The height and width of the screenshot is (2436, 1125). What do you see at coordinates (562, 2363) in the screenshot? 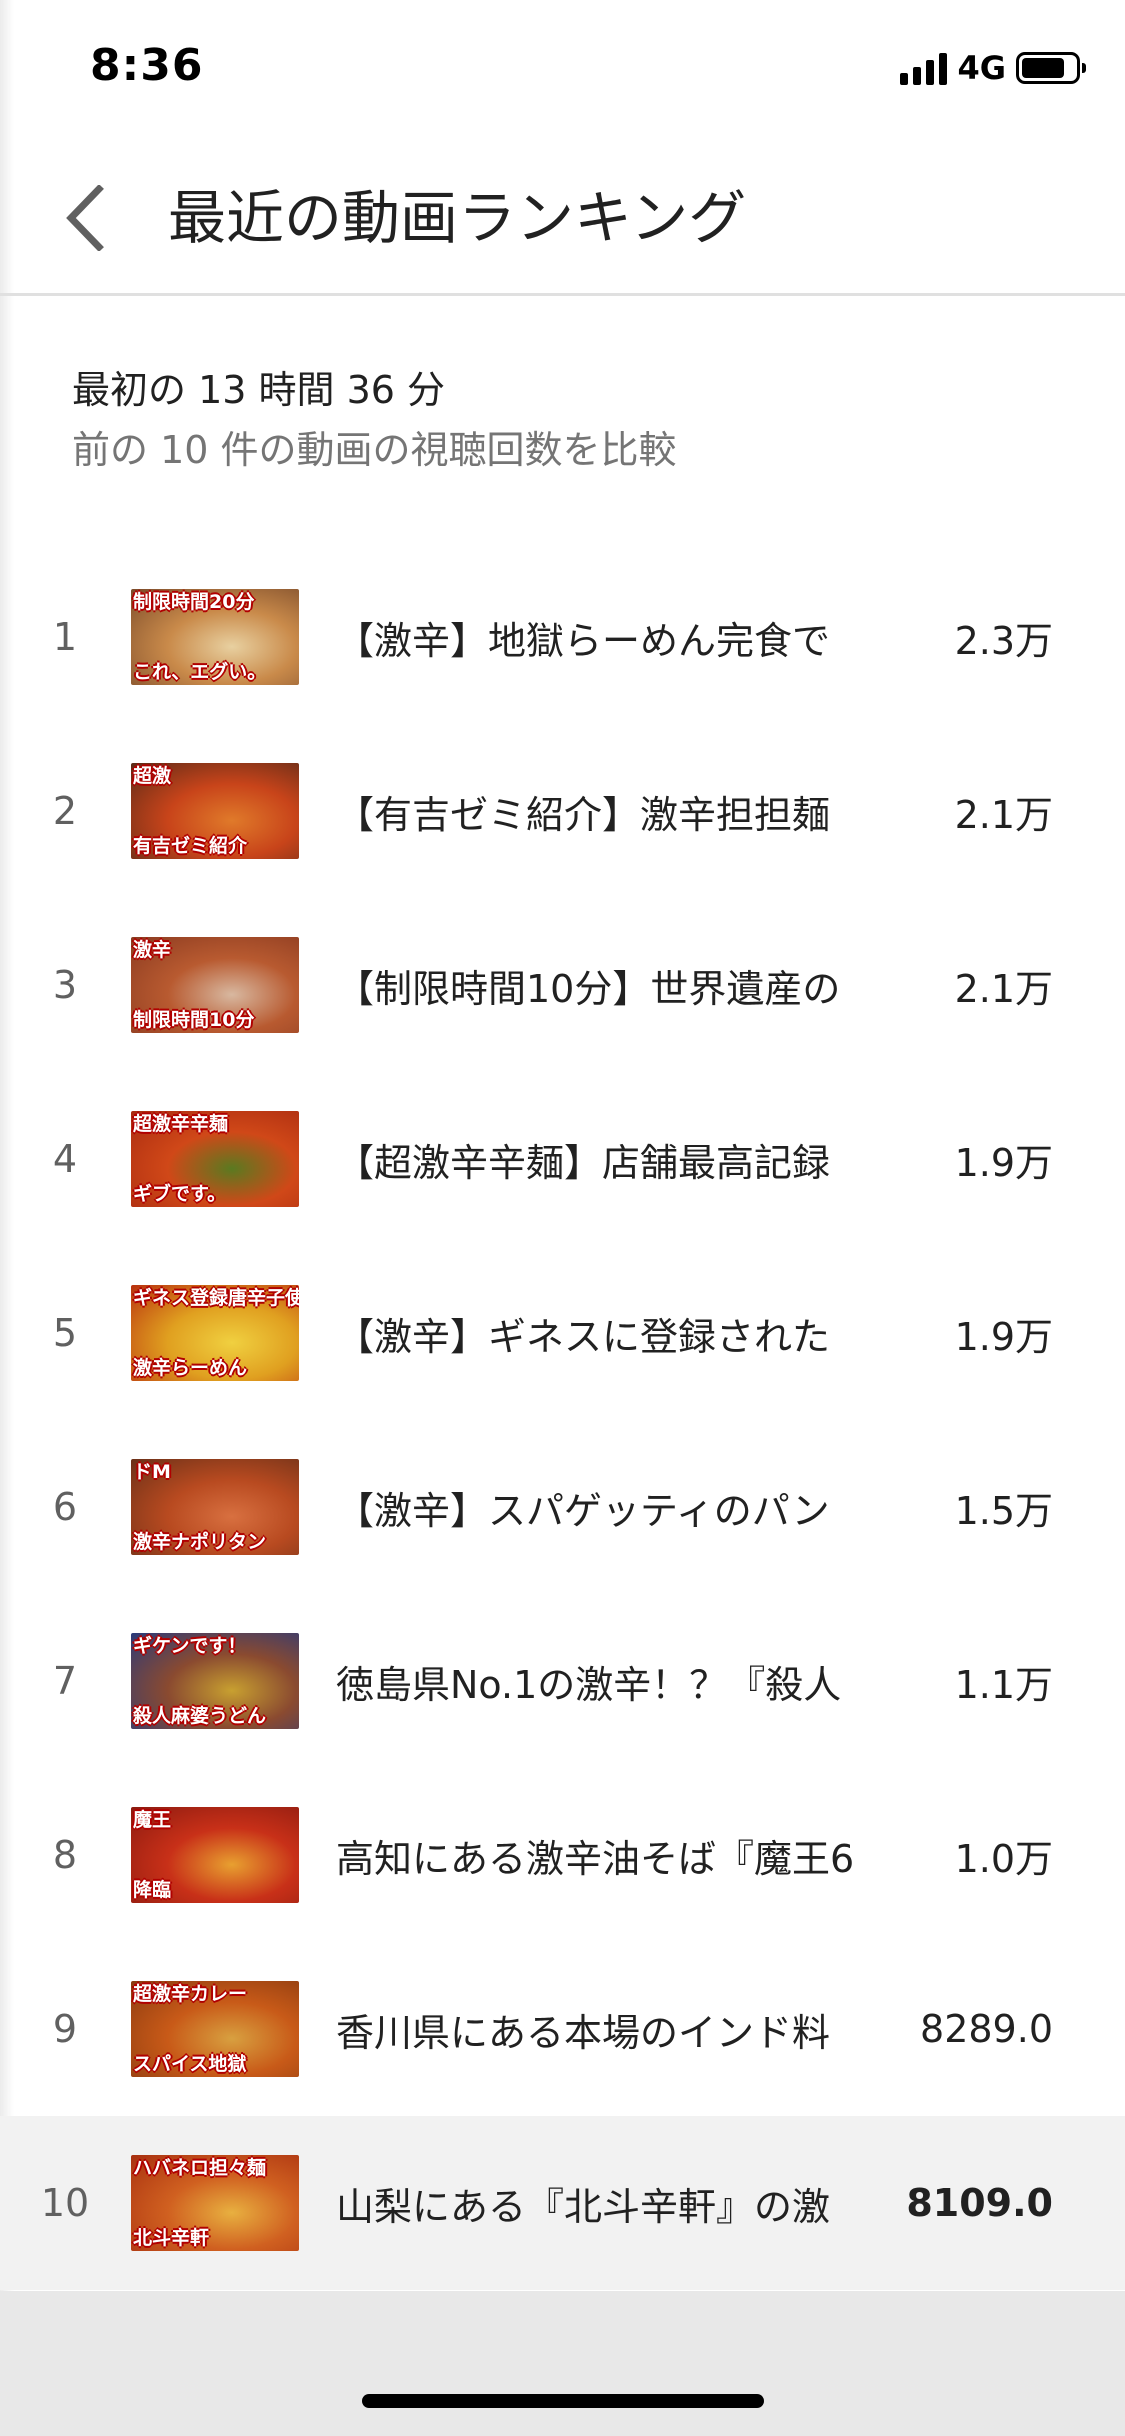
I see `bottom-safe-area` at bounding box center [562, 2363].